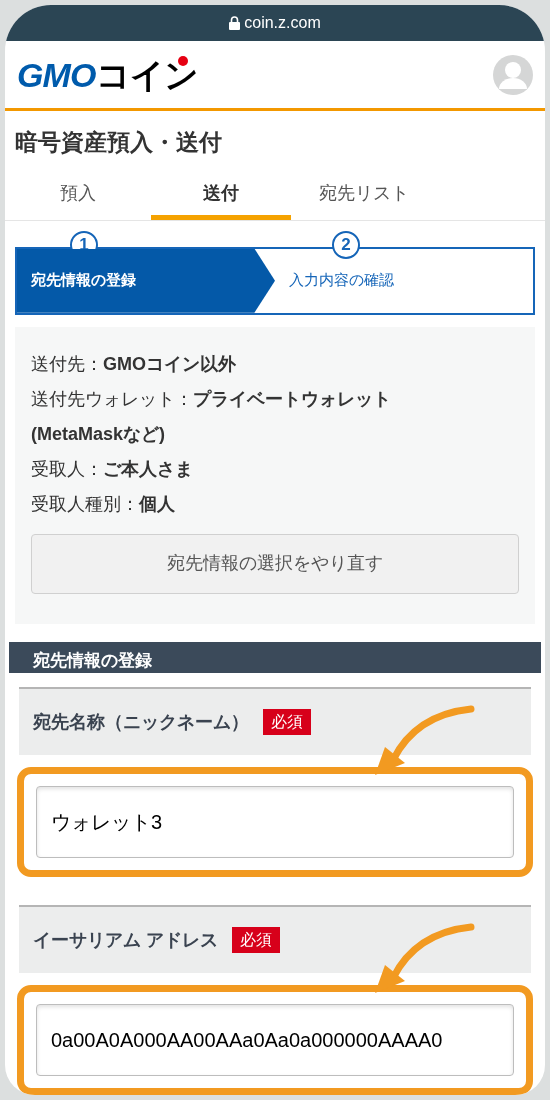 The width and height of the screenshot is (550, 1100). I want to click on section-header: 宛先情報の登録, so click(275, 657).